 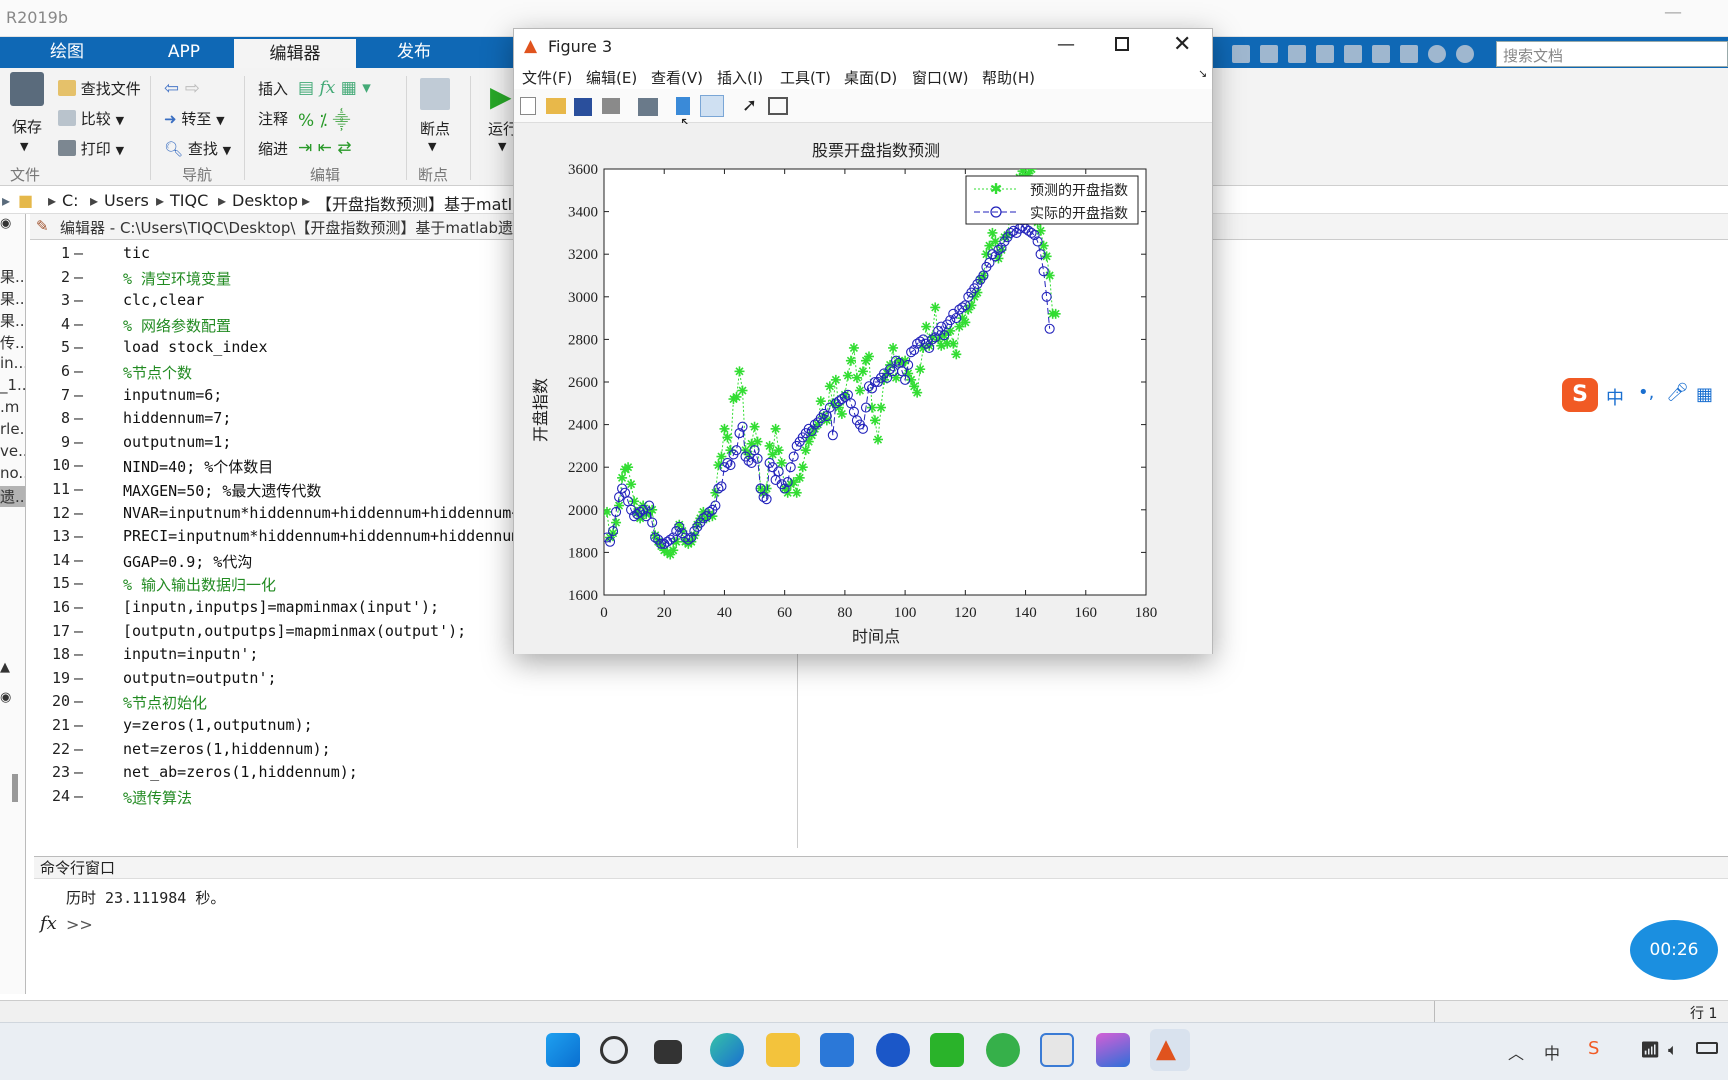 I want to click on path-segment: Users, so click(x=126, y=200).